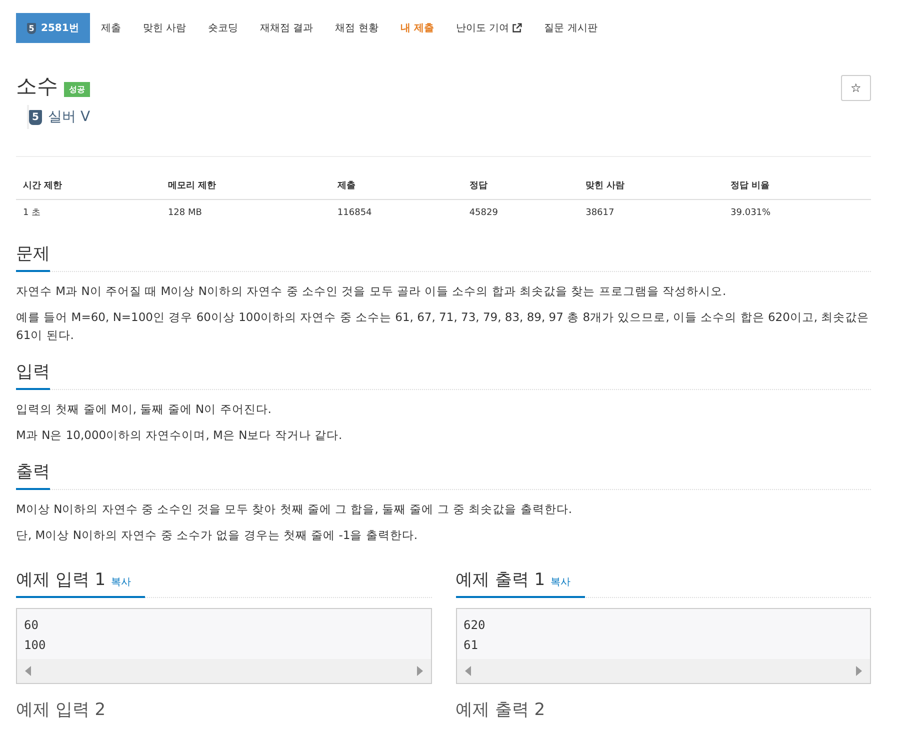 This screenshot has height=744, width=910. What do you see at coordinates (357, 28) in the screenshot?
I see `nav-tab: 채점 현황` at bounding box center [357, 28].